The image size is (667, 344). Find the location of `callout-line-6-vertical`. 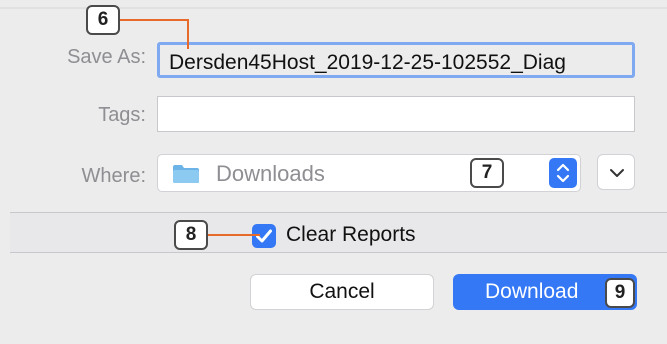

callout-line-6-vertical is located at coordinates (188, 34).